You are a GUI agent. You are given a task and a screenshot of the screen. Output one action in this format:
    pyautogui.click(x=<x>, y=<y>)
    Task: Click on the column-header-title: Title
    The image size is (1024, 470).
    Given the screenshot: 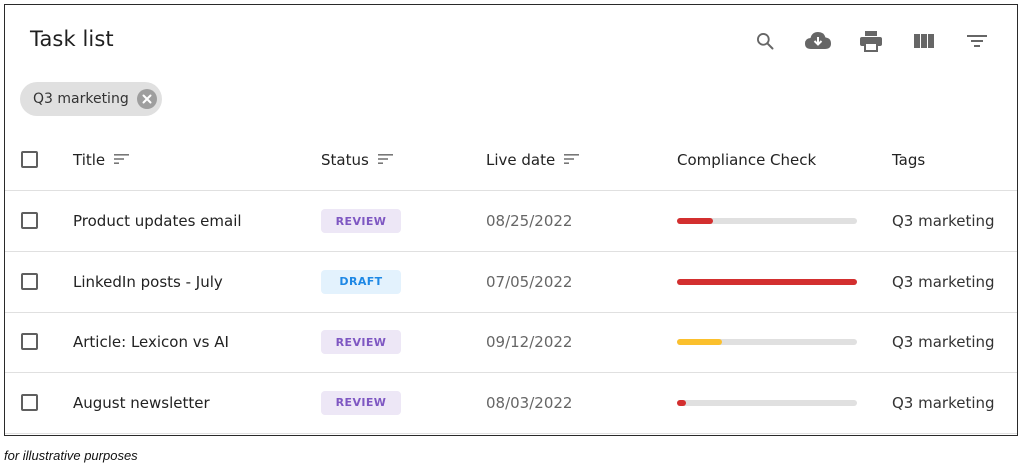 What is the action you would take?
    pyautogui.click(x=101, y=160)
    